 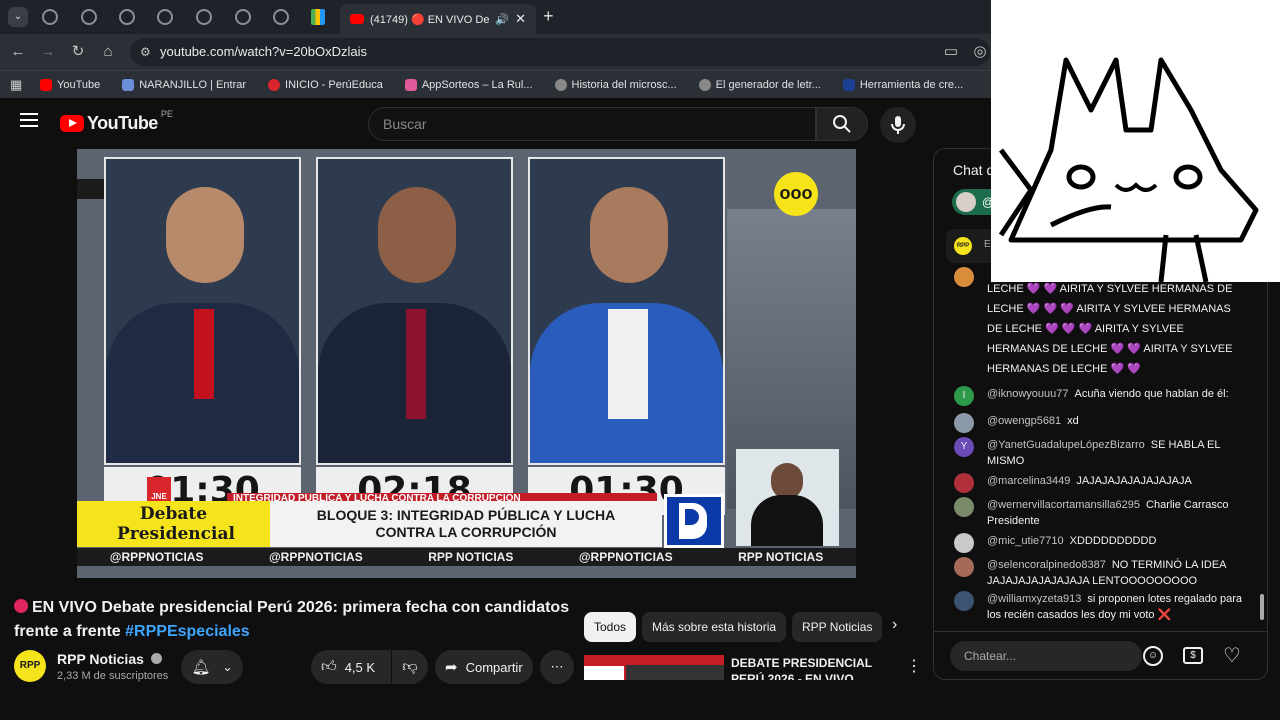 I want to click on subscriber-count: 2,33 M de suscriptores, so click(x=113, y=676).